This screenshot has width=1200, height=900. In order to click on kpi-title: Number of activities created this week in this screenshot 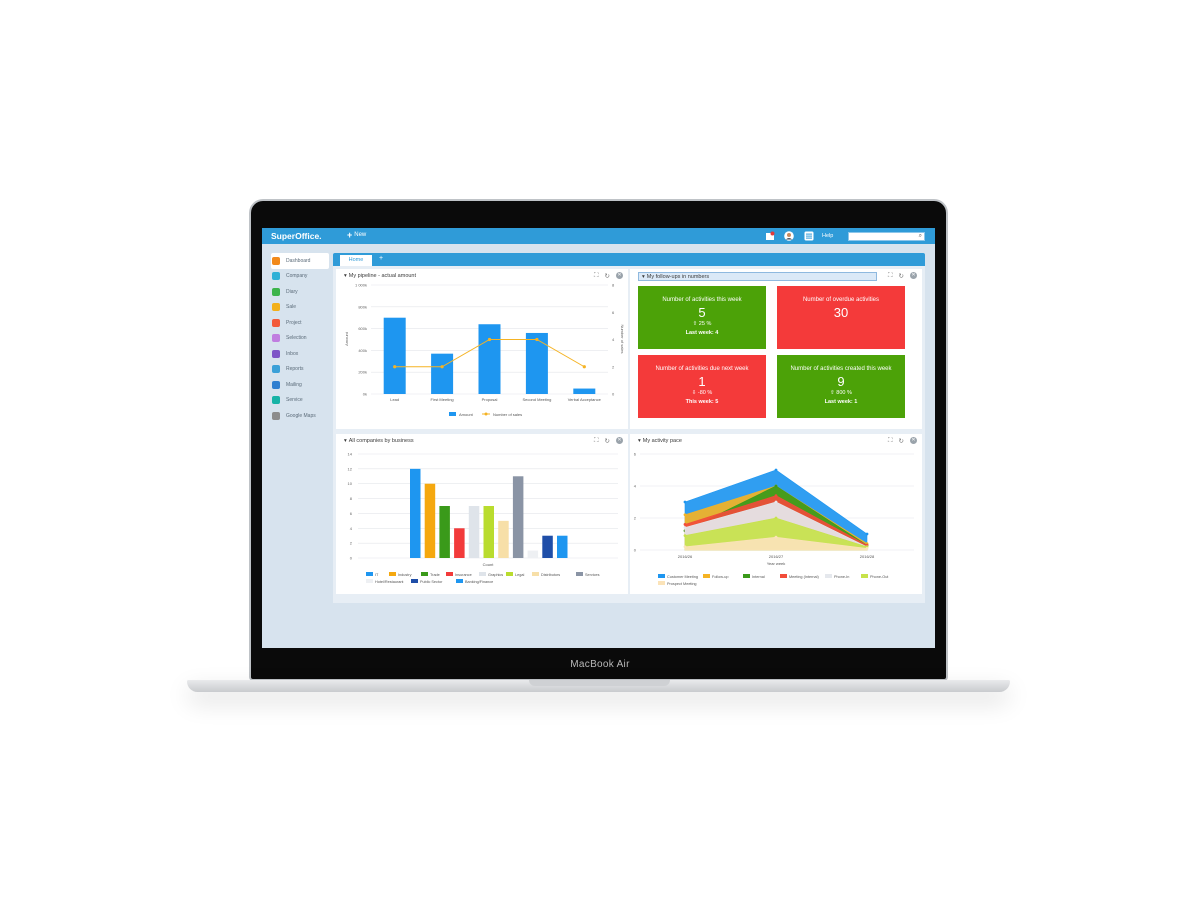, I will do `click(841, 369)`.